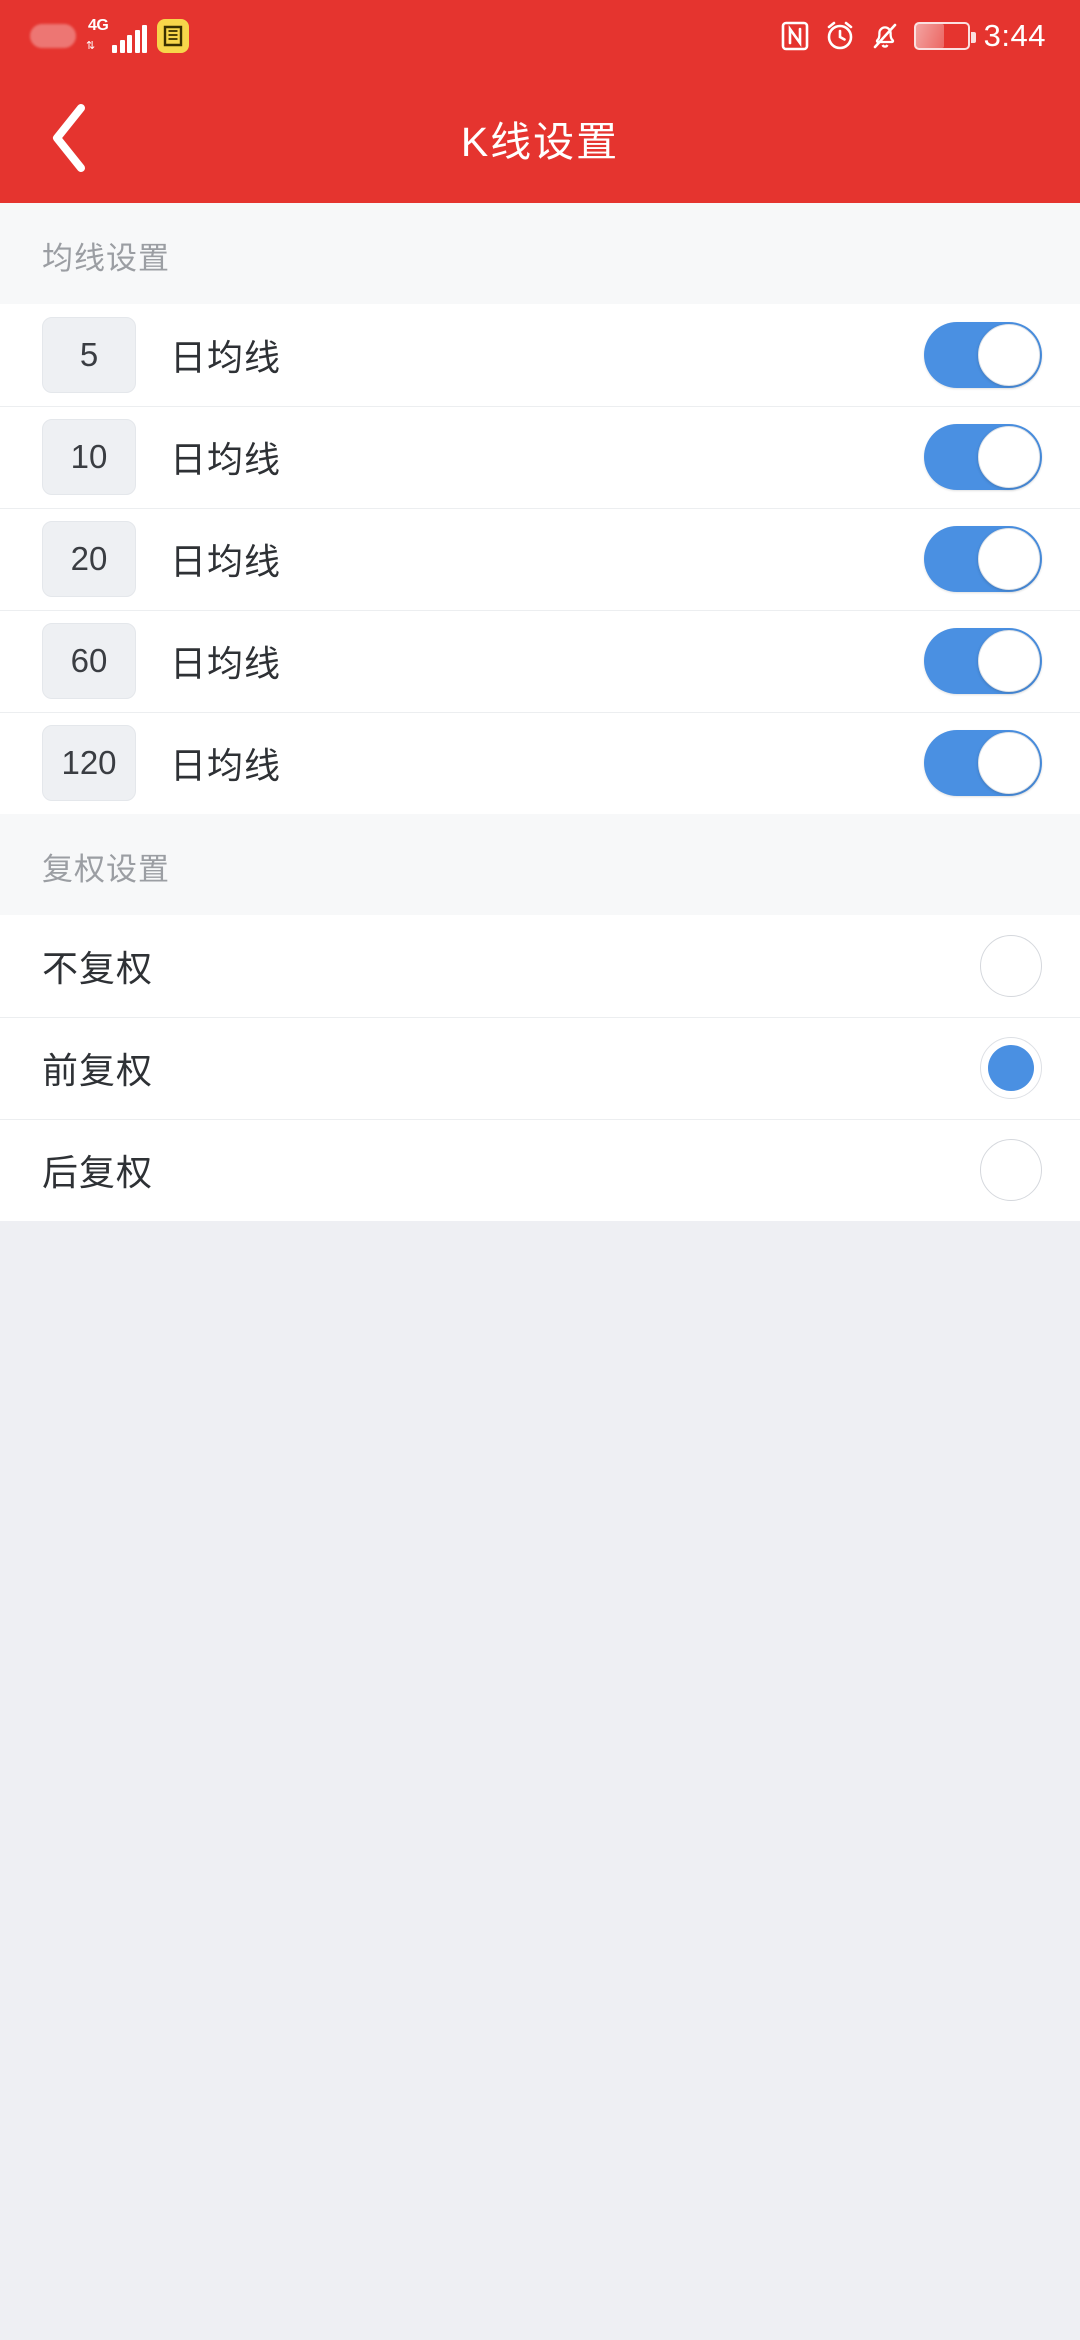 Image resolution: width=1080 pixels, height=2340 pixels. Describe the element at coordinates (98, 1172) in the screenshot. I see `adjustment-label-backward: 后复权` at that location.